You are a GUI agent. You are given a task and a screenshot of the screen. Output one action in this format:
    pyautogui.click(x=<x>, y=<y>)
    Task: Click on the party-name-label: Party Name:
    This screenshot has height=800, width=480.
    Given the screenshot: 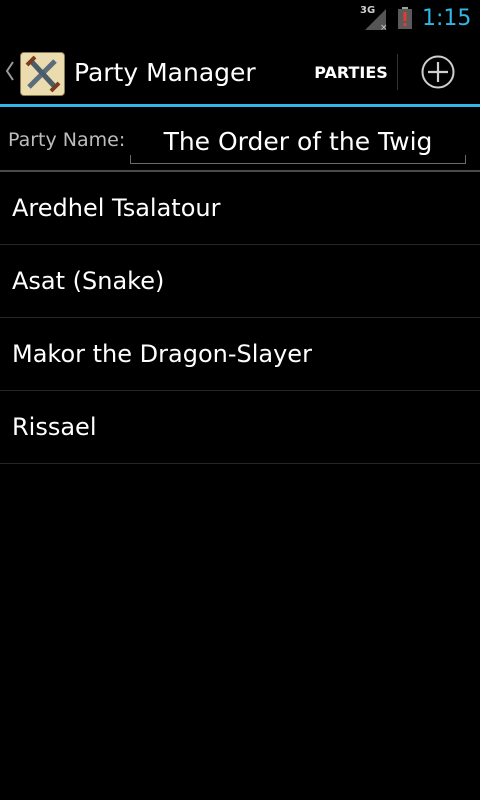 What is the action you would take?
    pyautogui.click(x=67, y=140)
    